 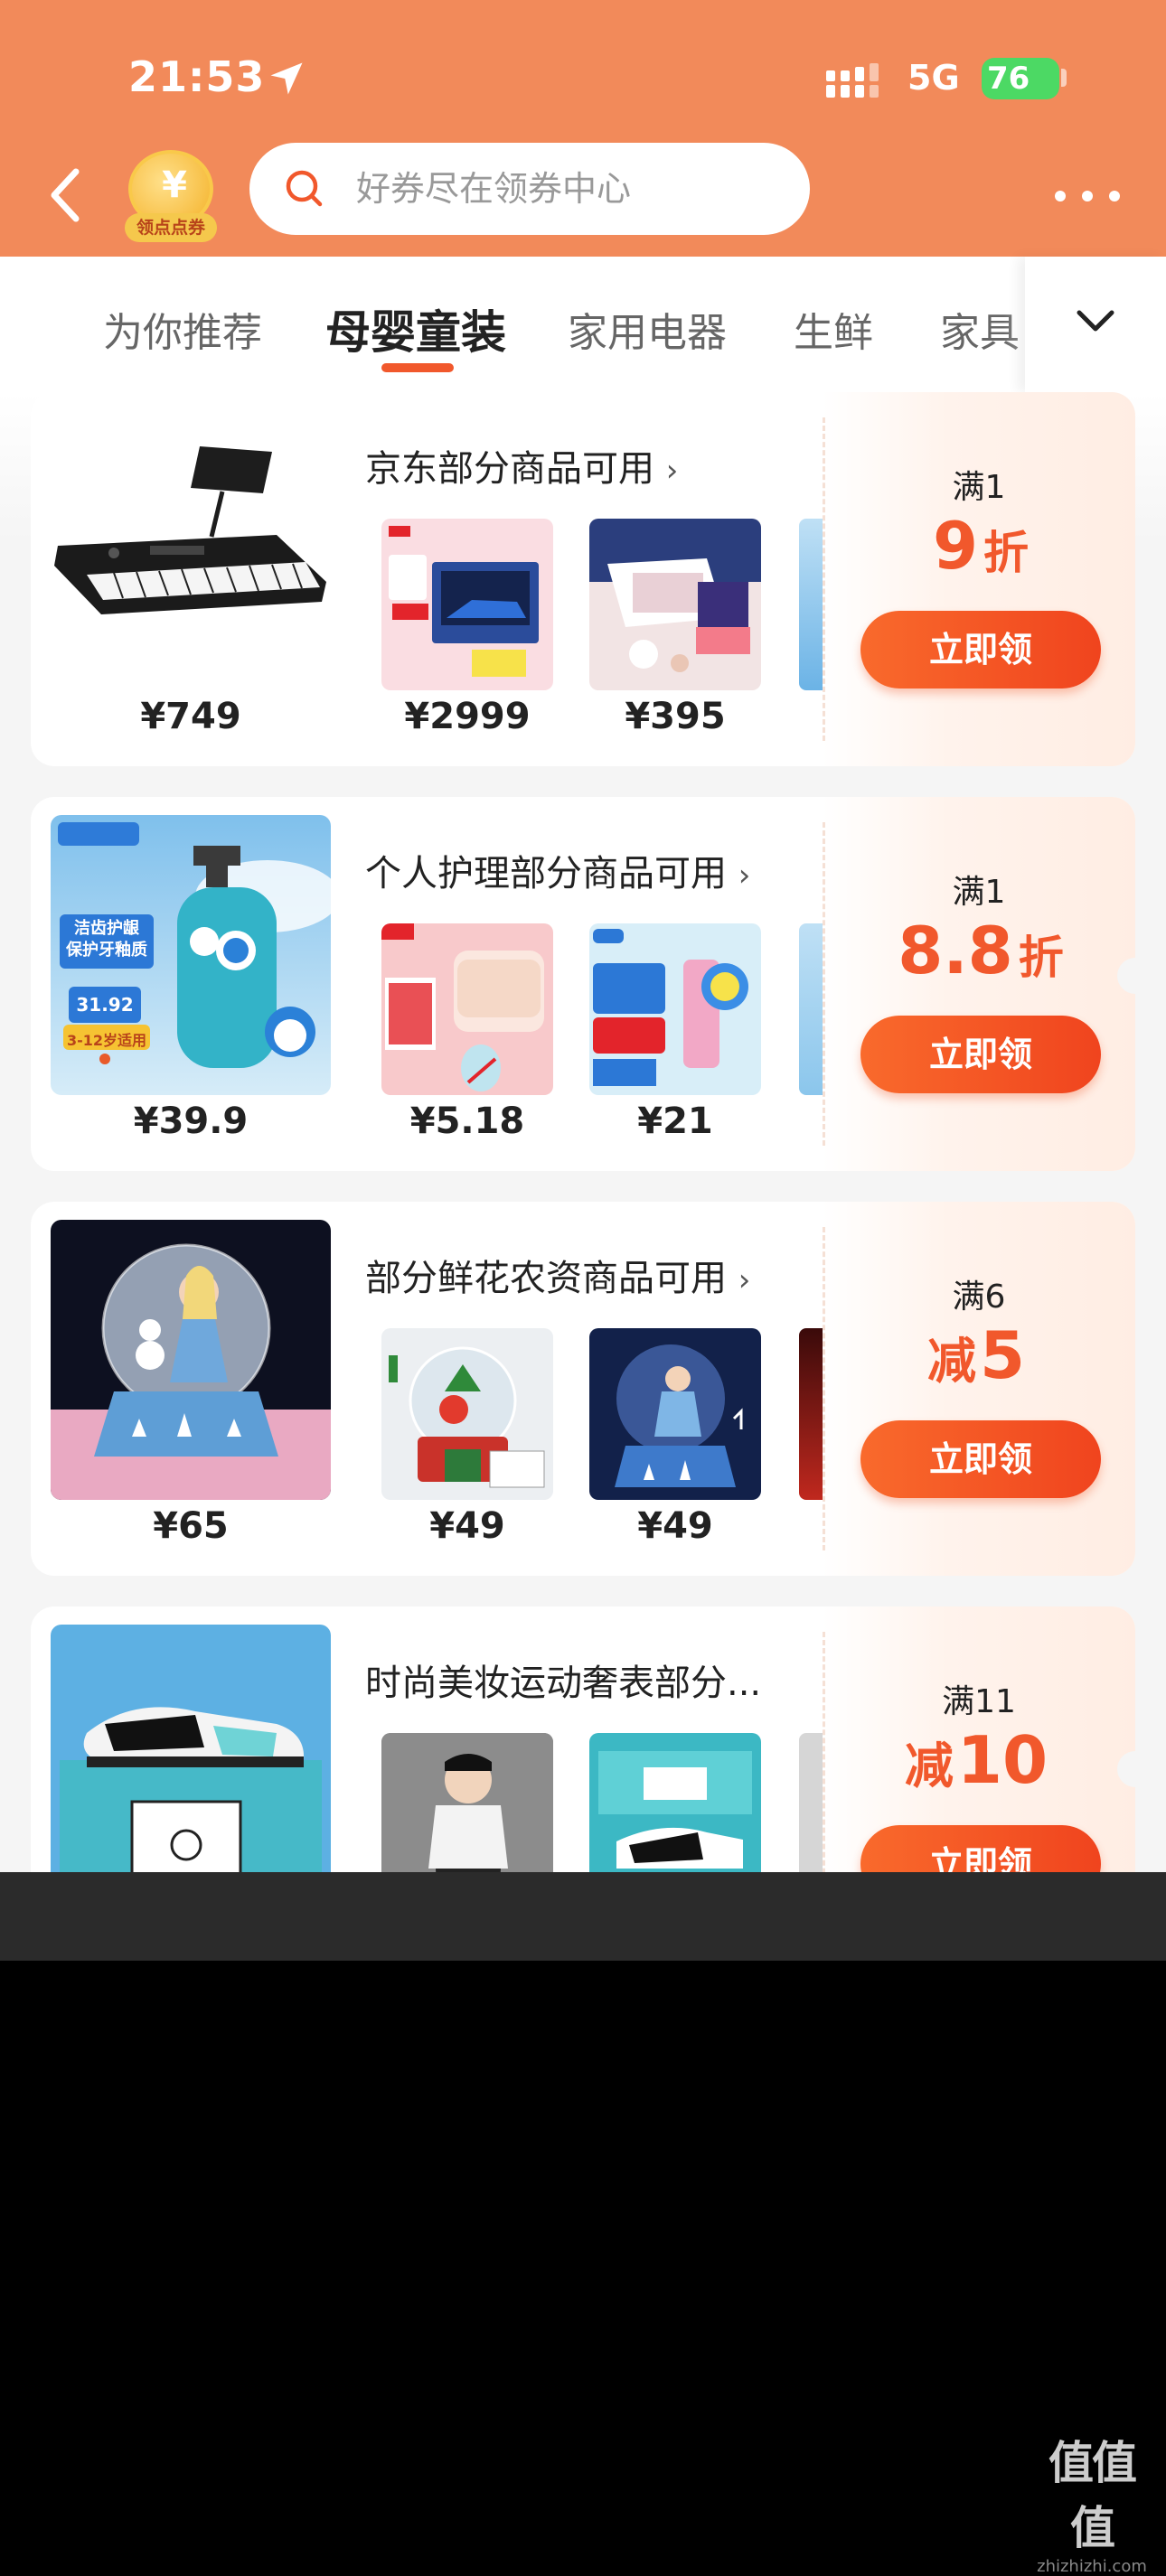 What do you see at coordinates (583, 579) in the screenshot?
I see `coupon-card: ¥749 京东部分商品可用 › ¥2999 ¥395 满1 9 折 立即领` at bounding box center [583, 579].